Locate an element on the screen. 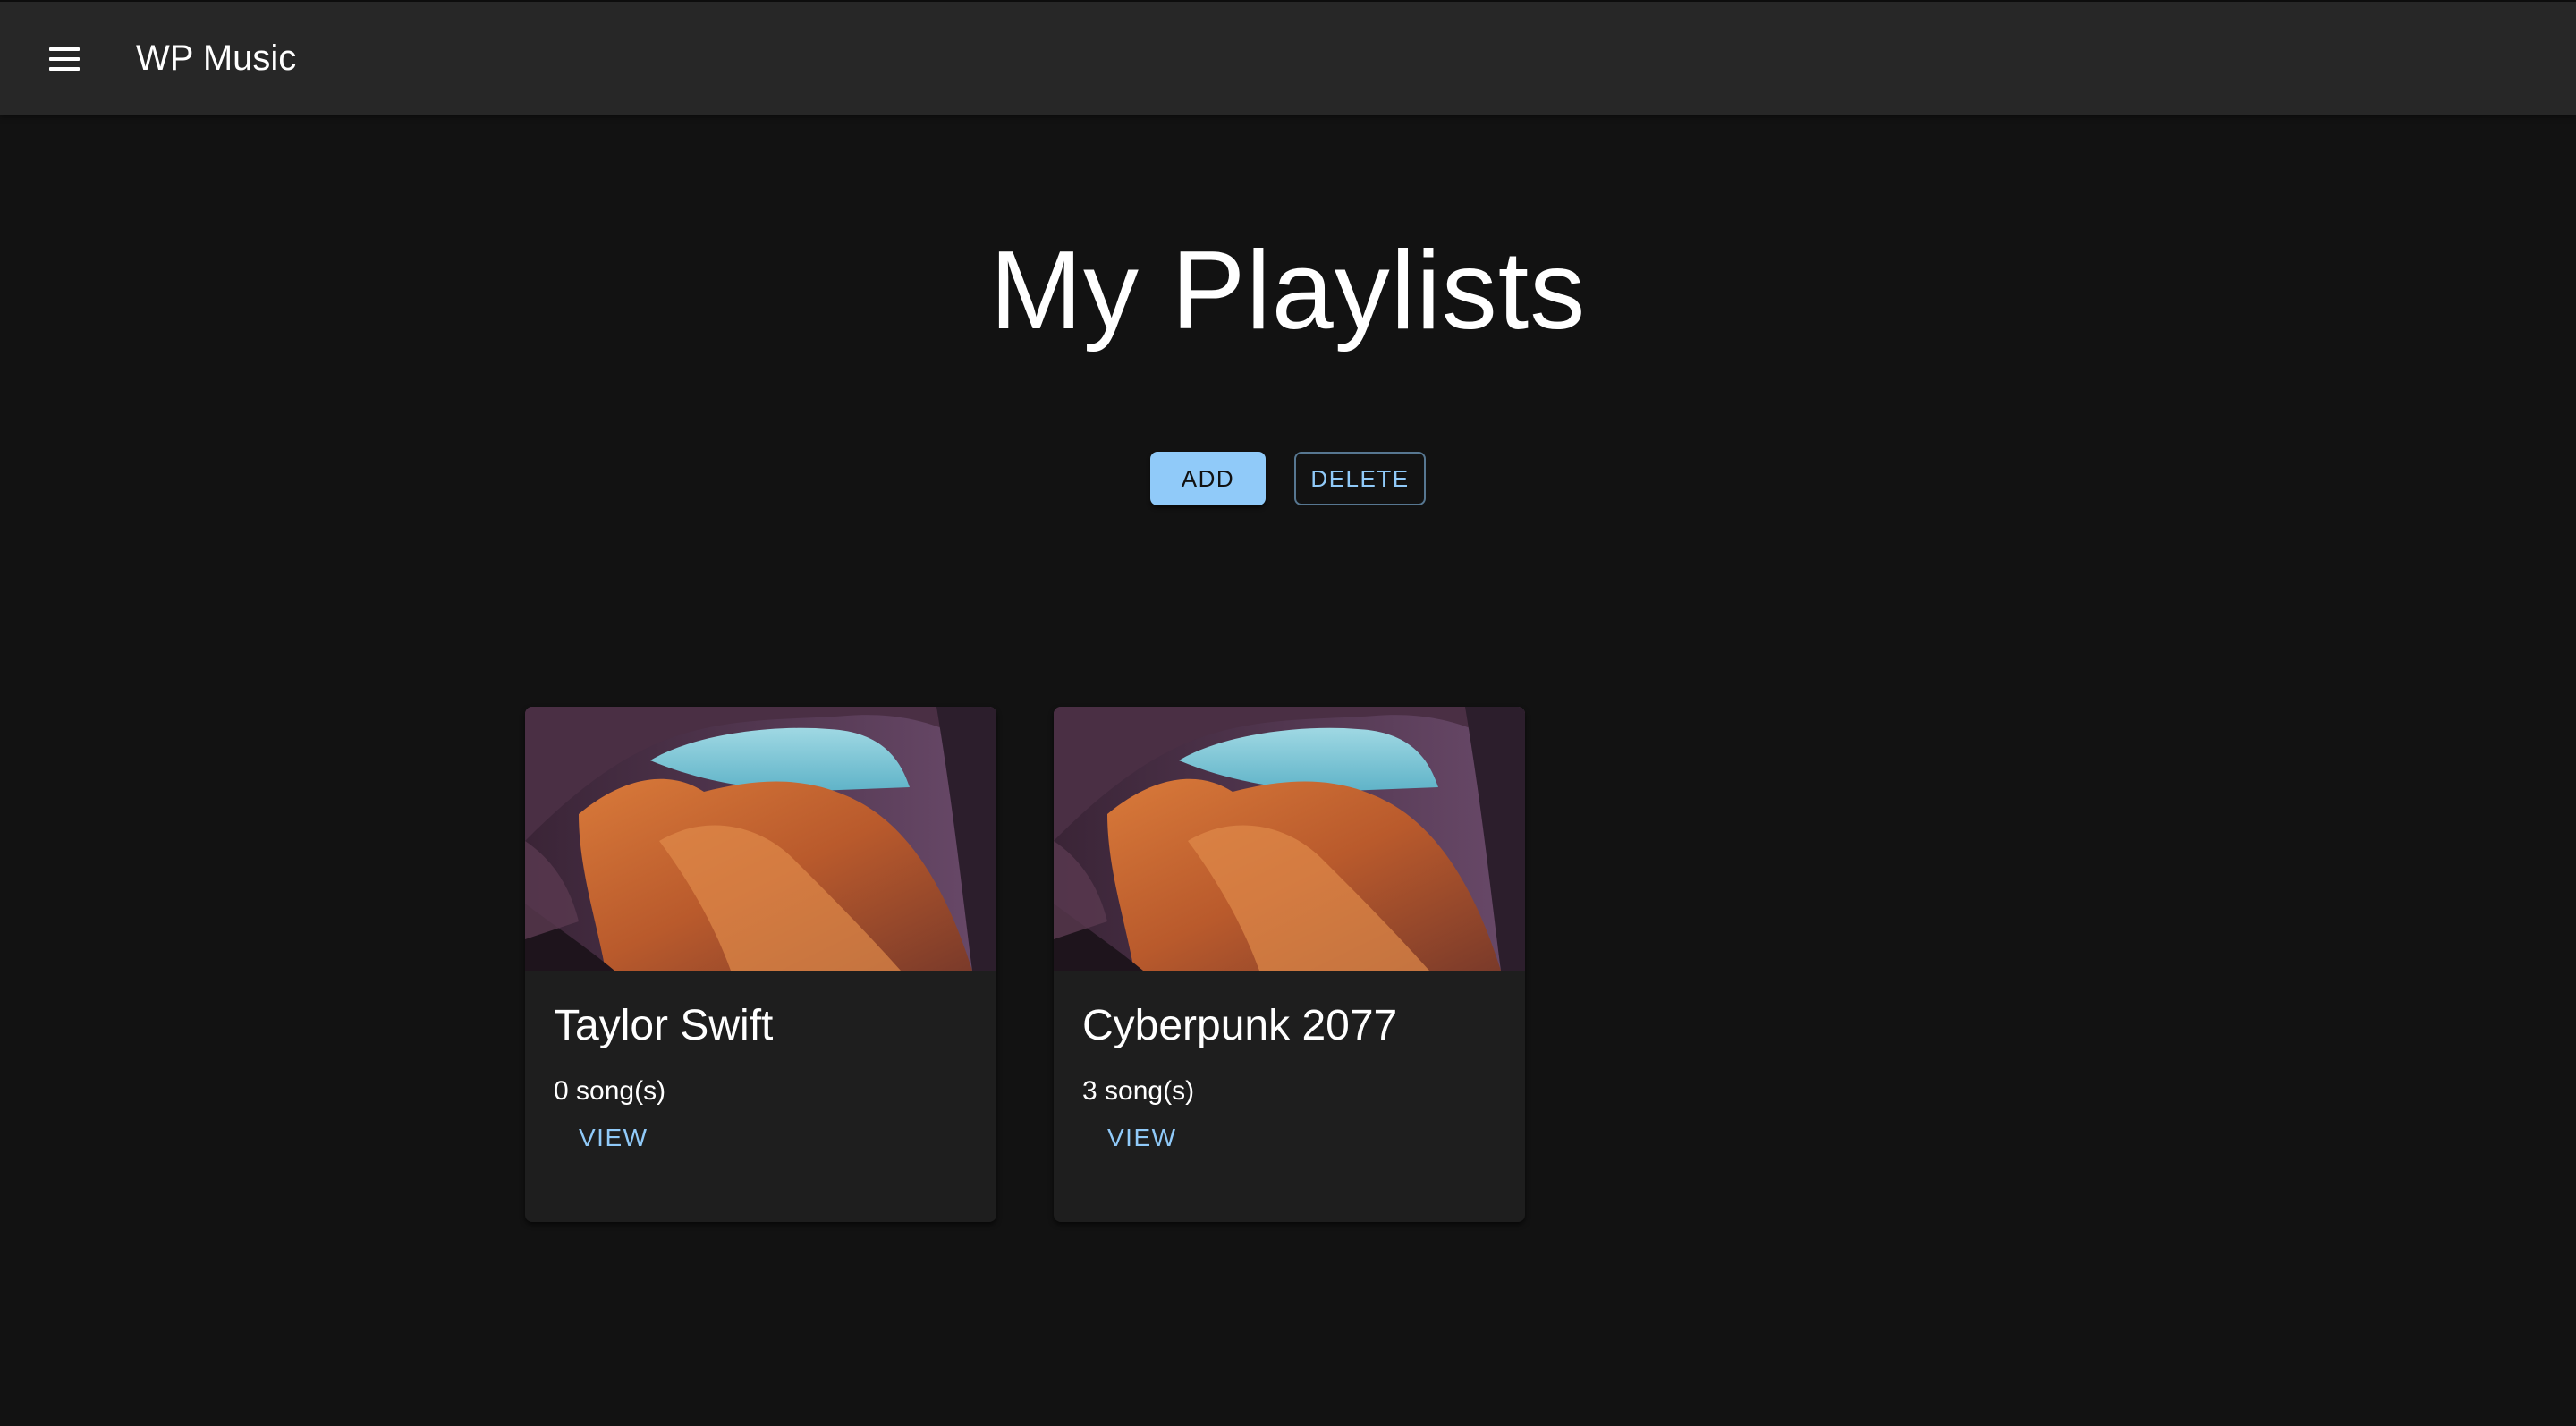  playlist-song-count: 0 song(s) is located at coordinates (610, 1091).